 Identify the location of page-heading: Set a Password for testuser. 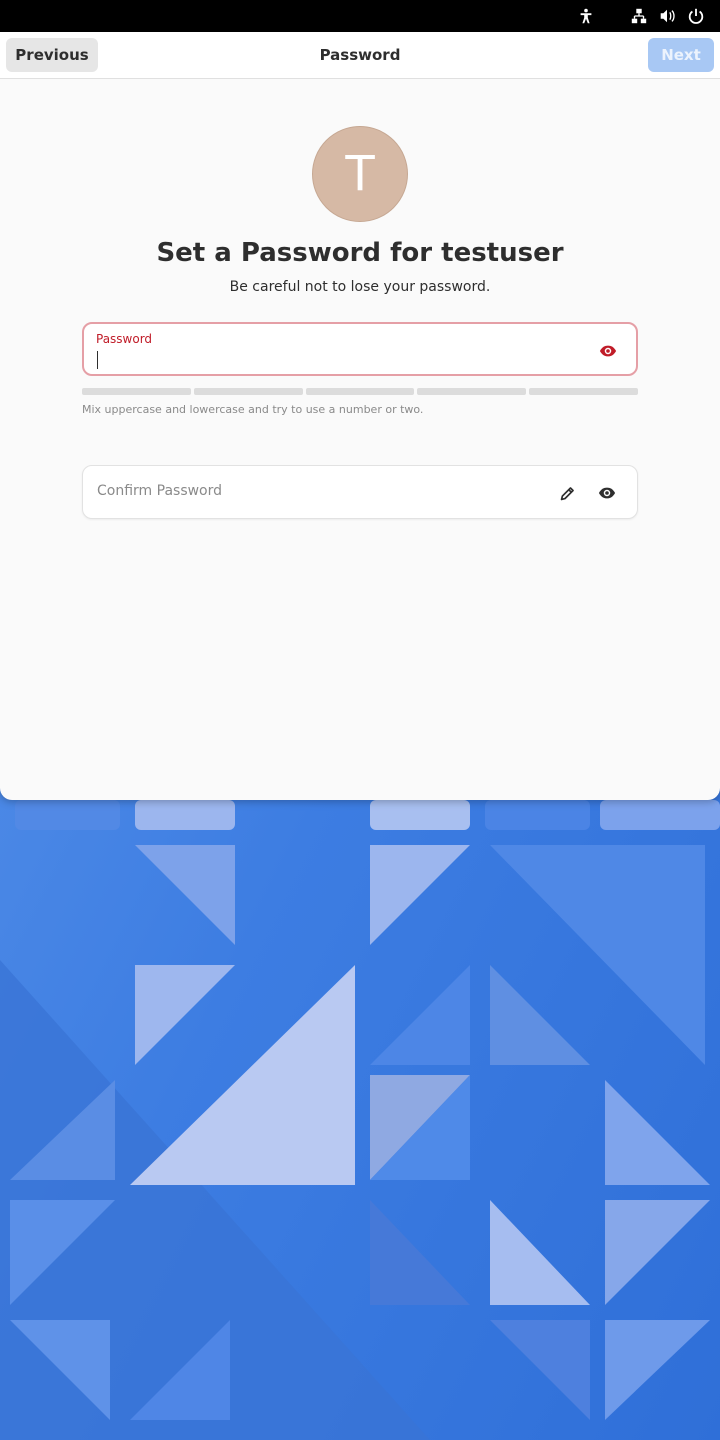
(360, 253).